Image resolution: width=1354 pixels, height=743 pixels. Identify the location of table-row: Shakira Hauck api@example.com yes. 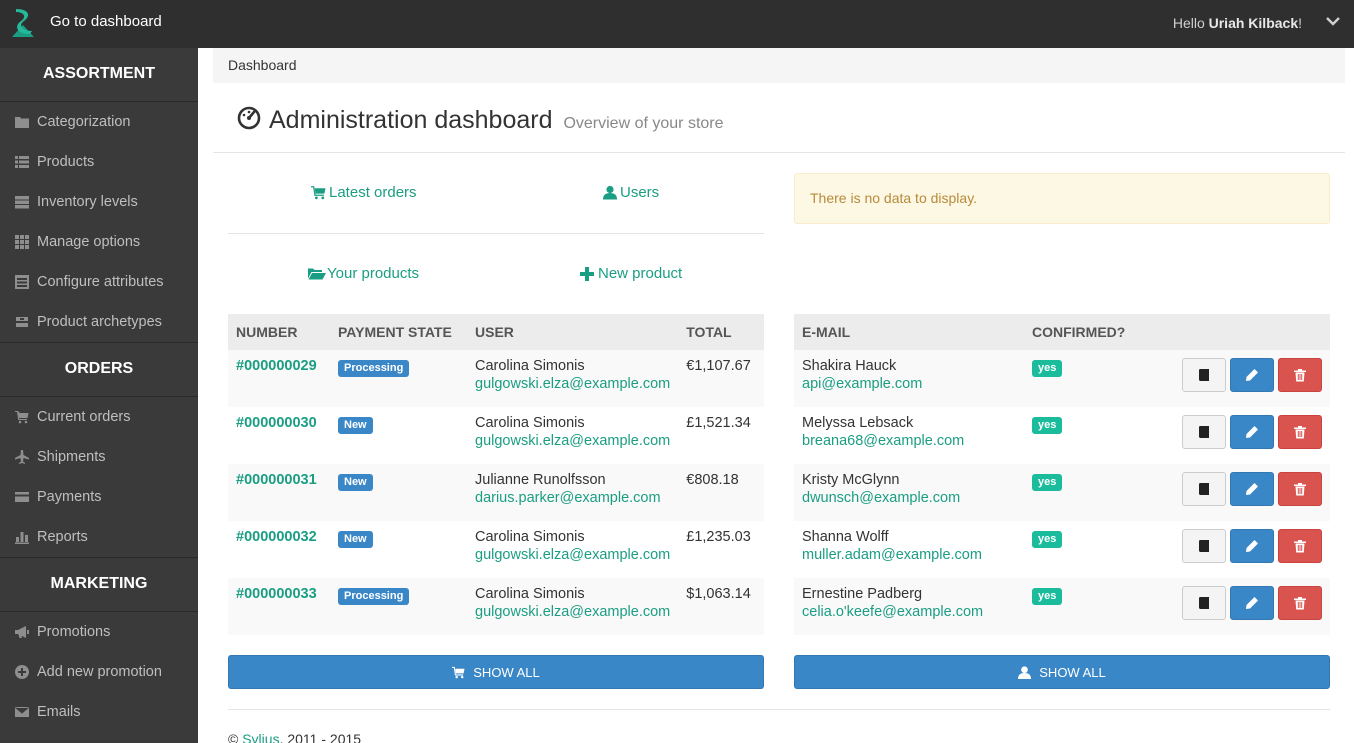
(1062, 378).